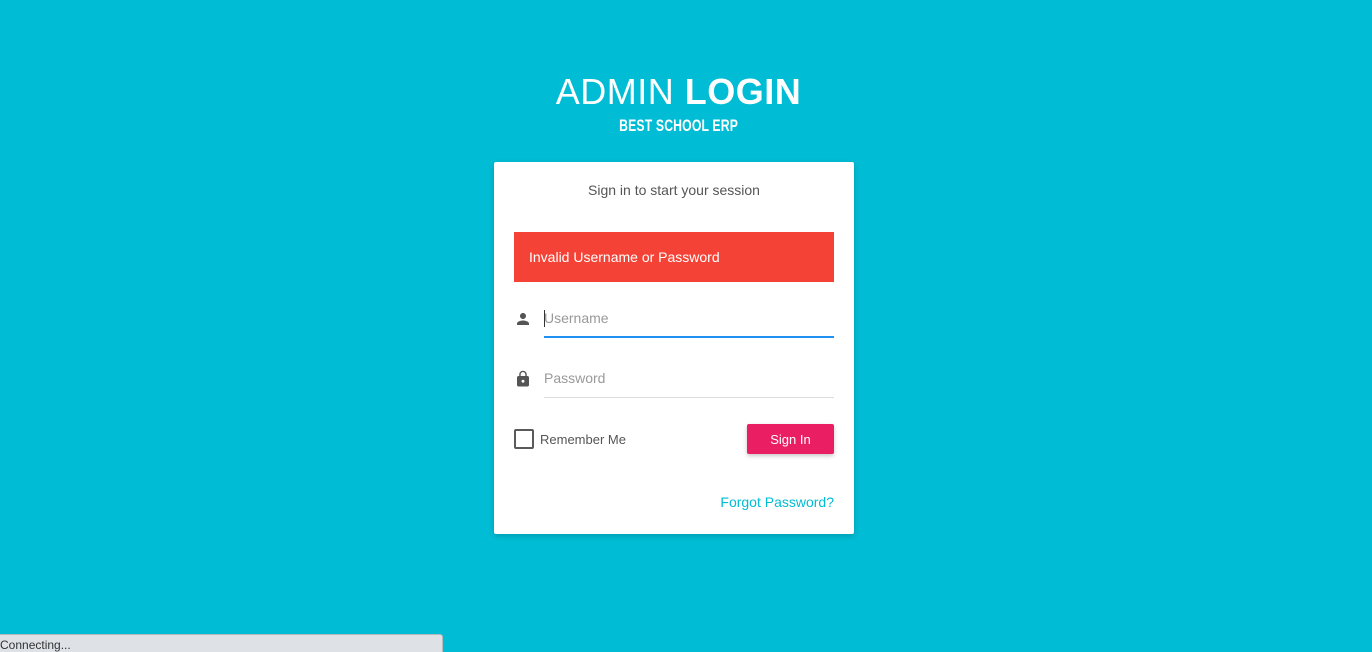 This screenshot has width=1372, height=652. Describe the element at coordinates (678, 125) in the screenshot. I see `page-subtitle: BEST SCHOOL ERP` at that location.